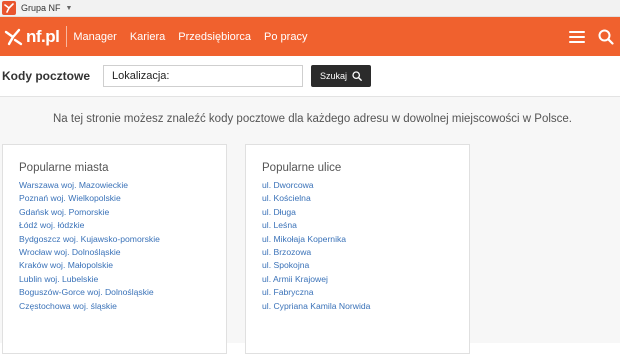 This screenshot has width=620, height=354. Describe the element at coordinates (333, 76) in the screenshot. I see `search-button-label: Szukaj` at that location.